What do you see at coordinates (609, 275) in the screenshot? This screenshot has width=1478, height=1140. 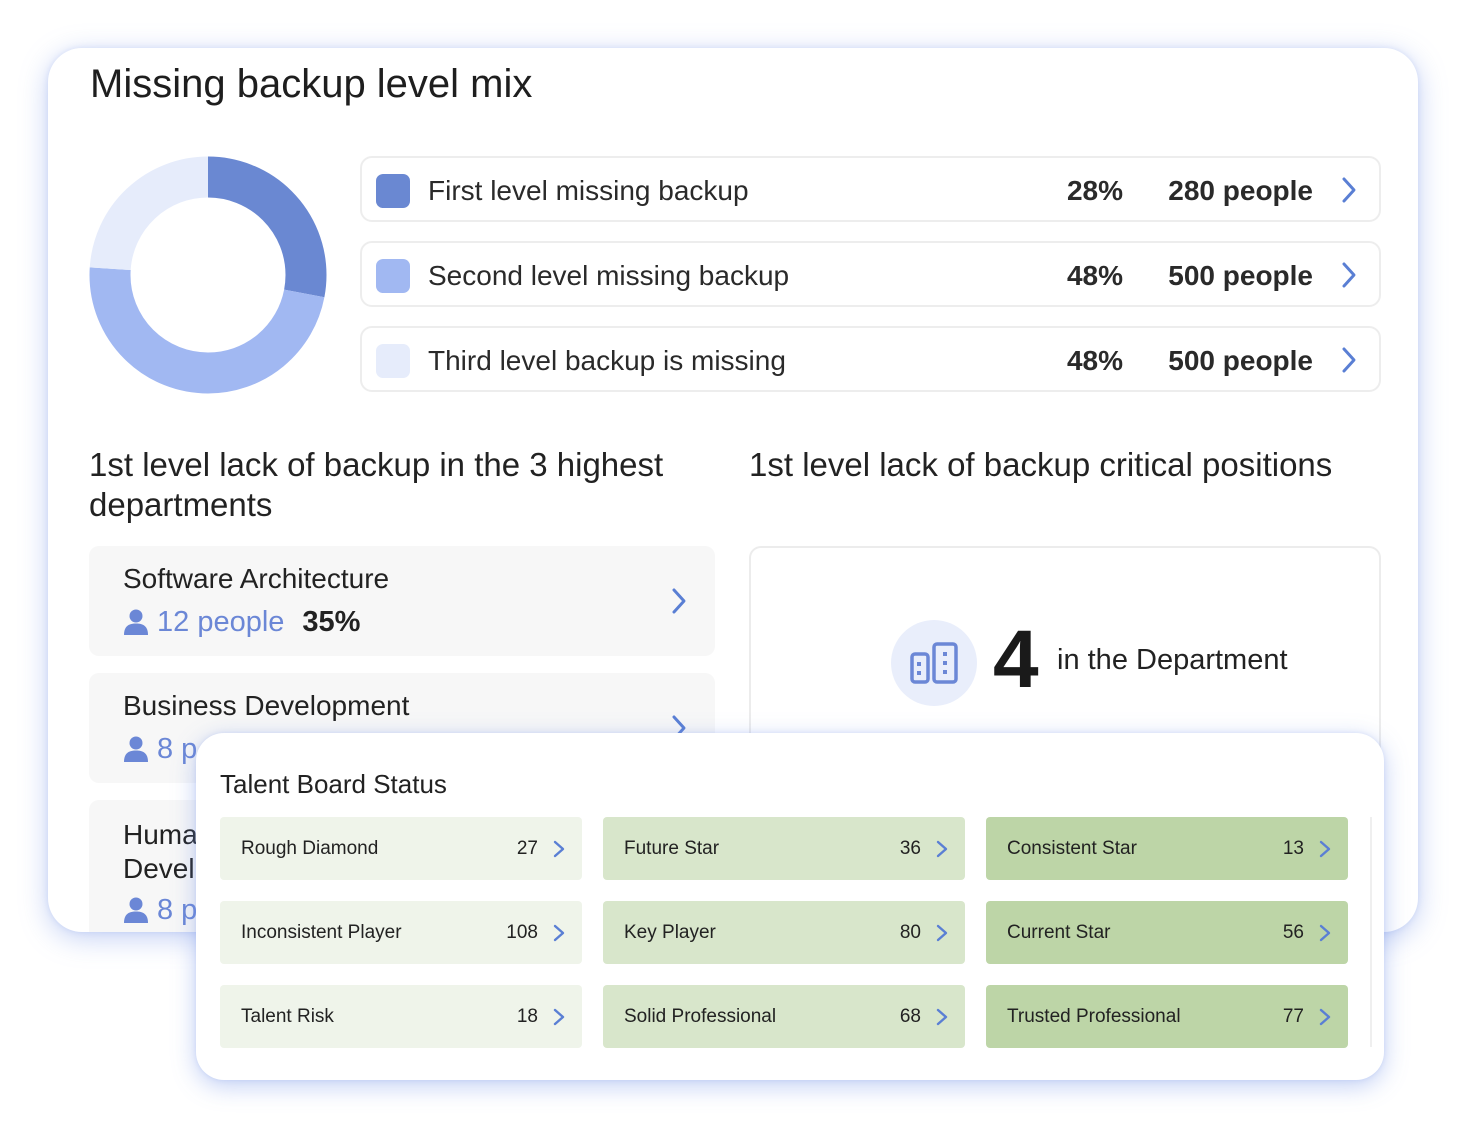 I see `legend-label: Second level missing backup` at bounding box center [609, 275].